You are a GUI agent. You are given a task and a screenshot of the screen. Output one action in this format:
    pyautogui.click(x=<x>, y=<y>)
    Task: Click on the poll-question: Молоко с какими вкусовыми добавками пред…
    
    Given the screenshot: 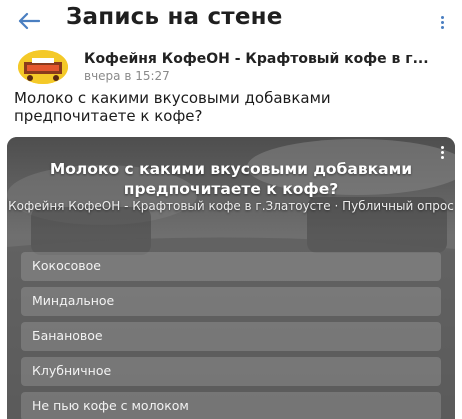 What is the action you would take?
    pyautogui.click(x=231, y=179)
    